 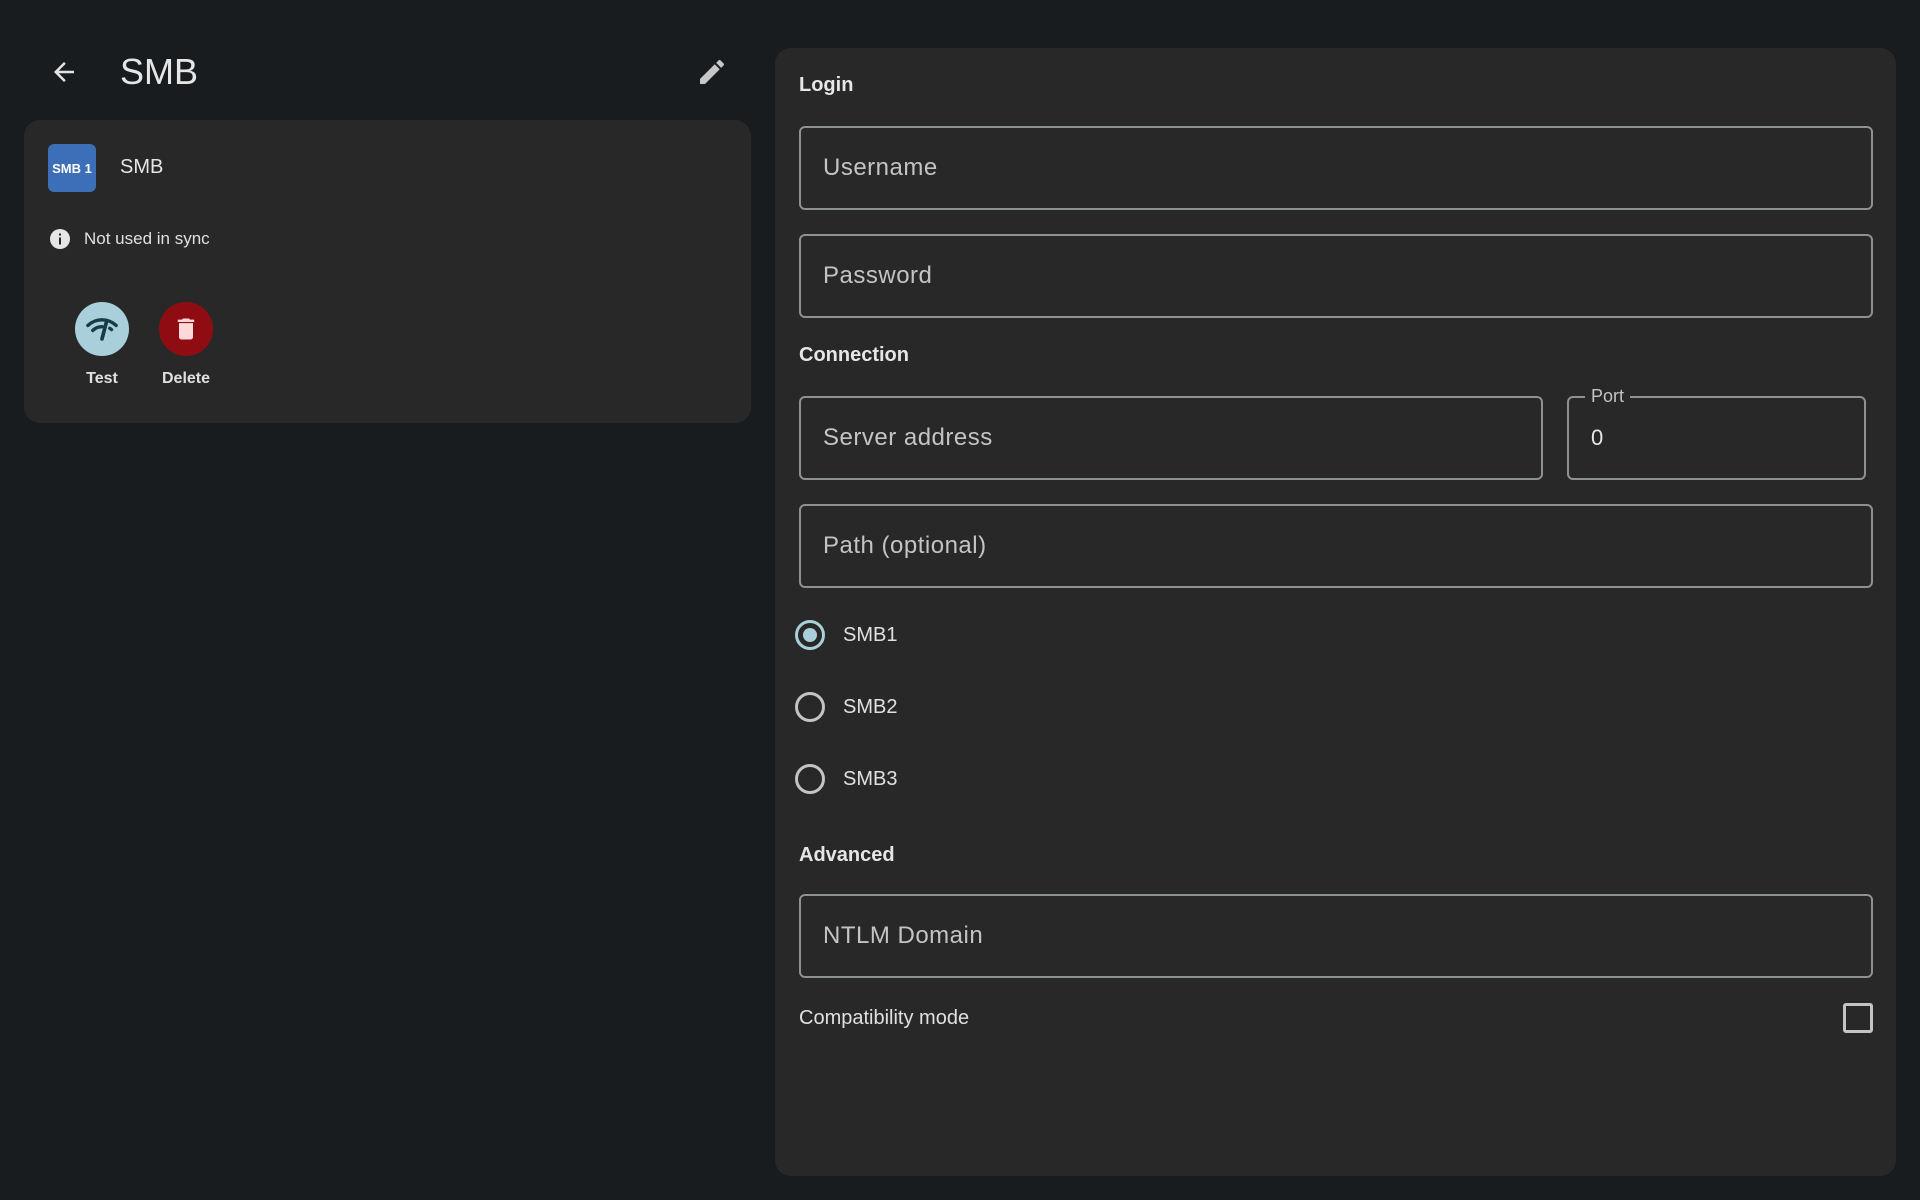 I want to click on back-button, so click(x=64, y=72).